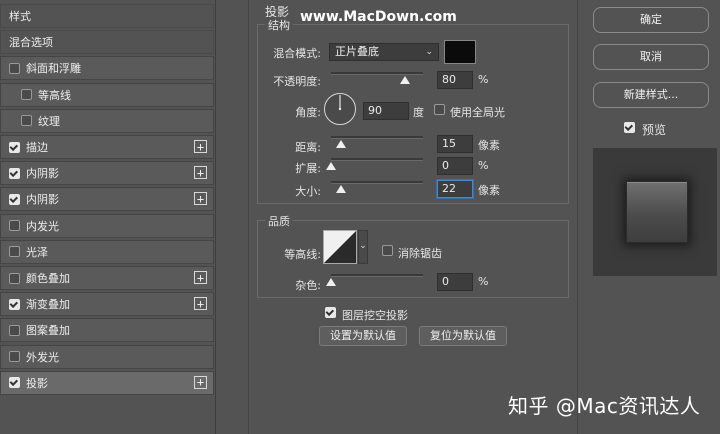 This screenshot has height=434, width=720. What do you see at coordinates (107, 330) in the screenshot?
I see `style-list-item: 图案叠加` at bounding box center [107, 330].